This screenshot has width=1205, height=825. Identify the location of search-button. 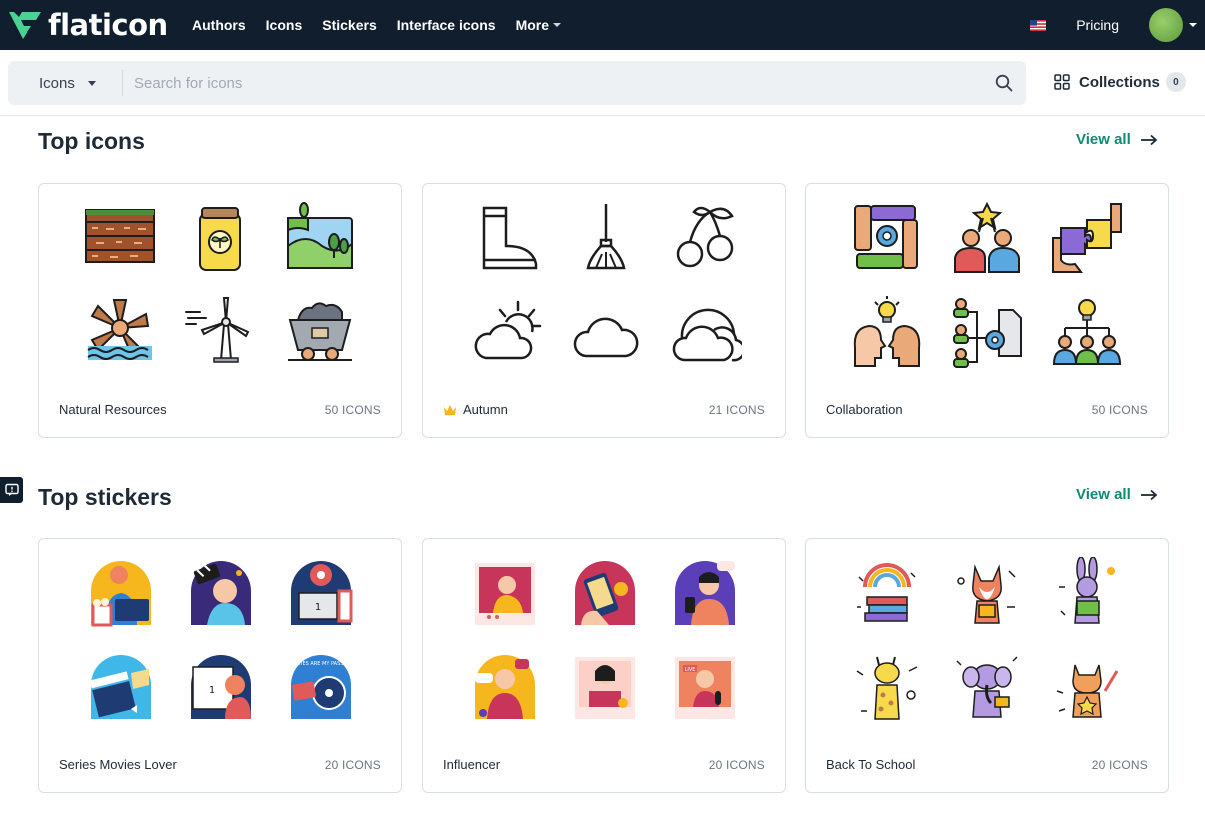
(1004, 83).